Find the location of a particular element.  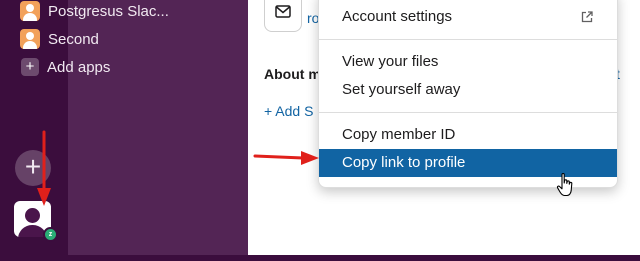

hand-cursor-icon is located at coordinates (564, 185).